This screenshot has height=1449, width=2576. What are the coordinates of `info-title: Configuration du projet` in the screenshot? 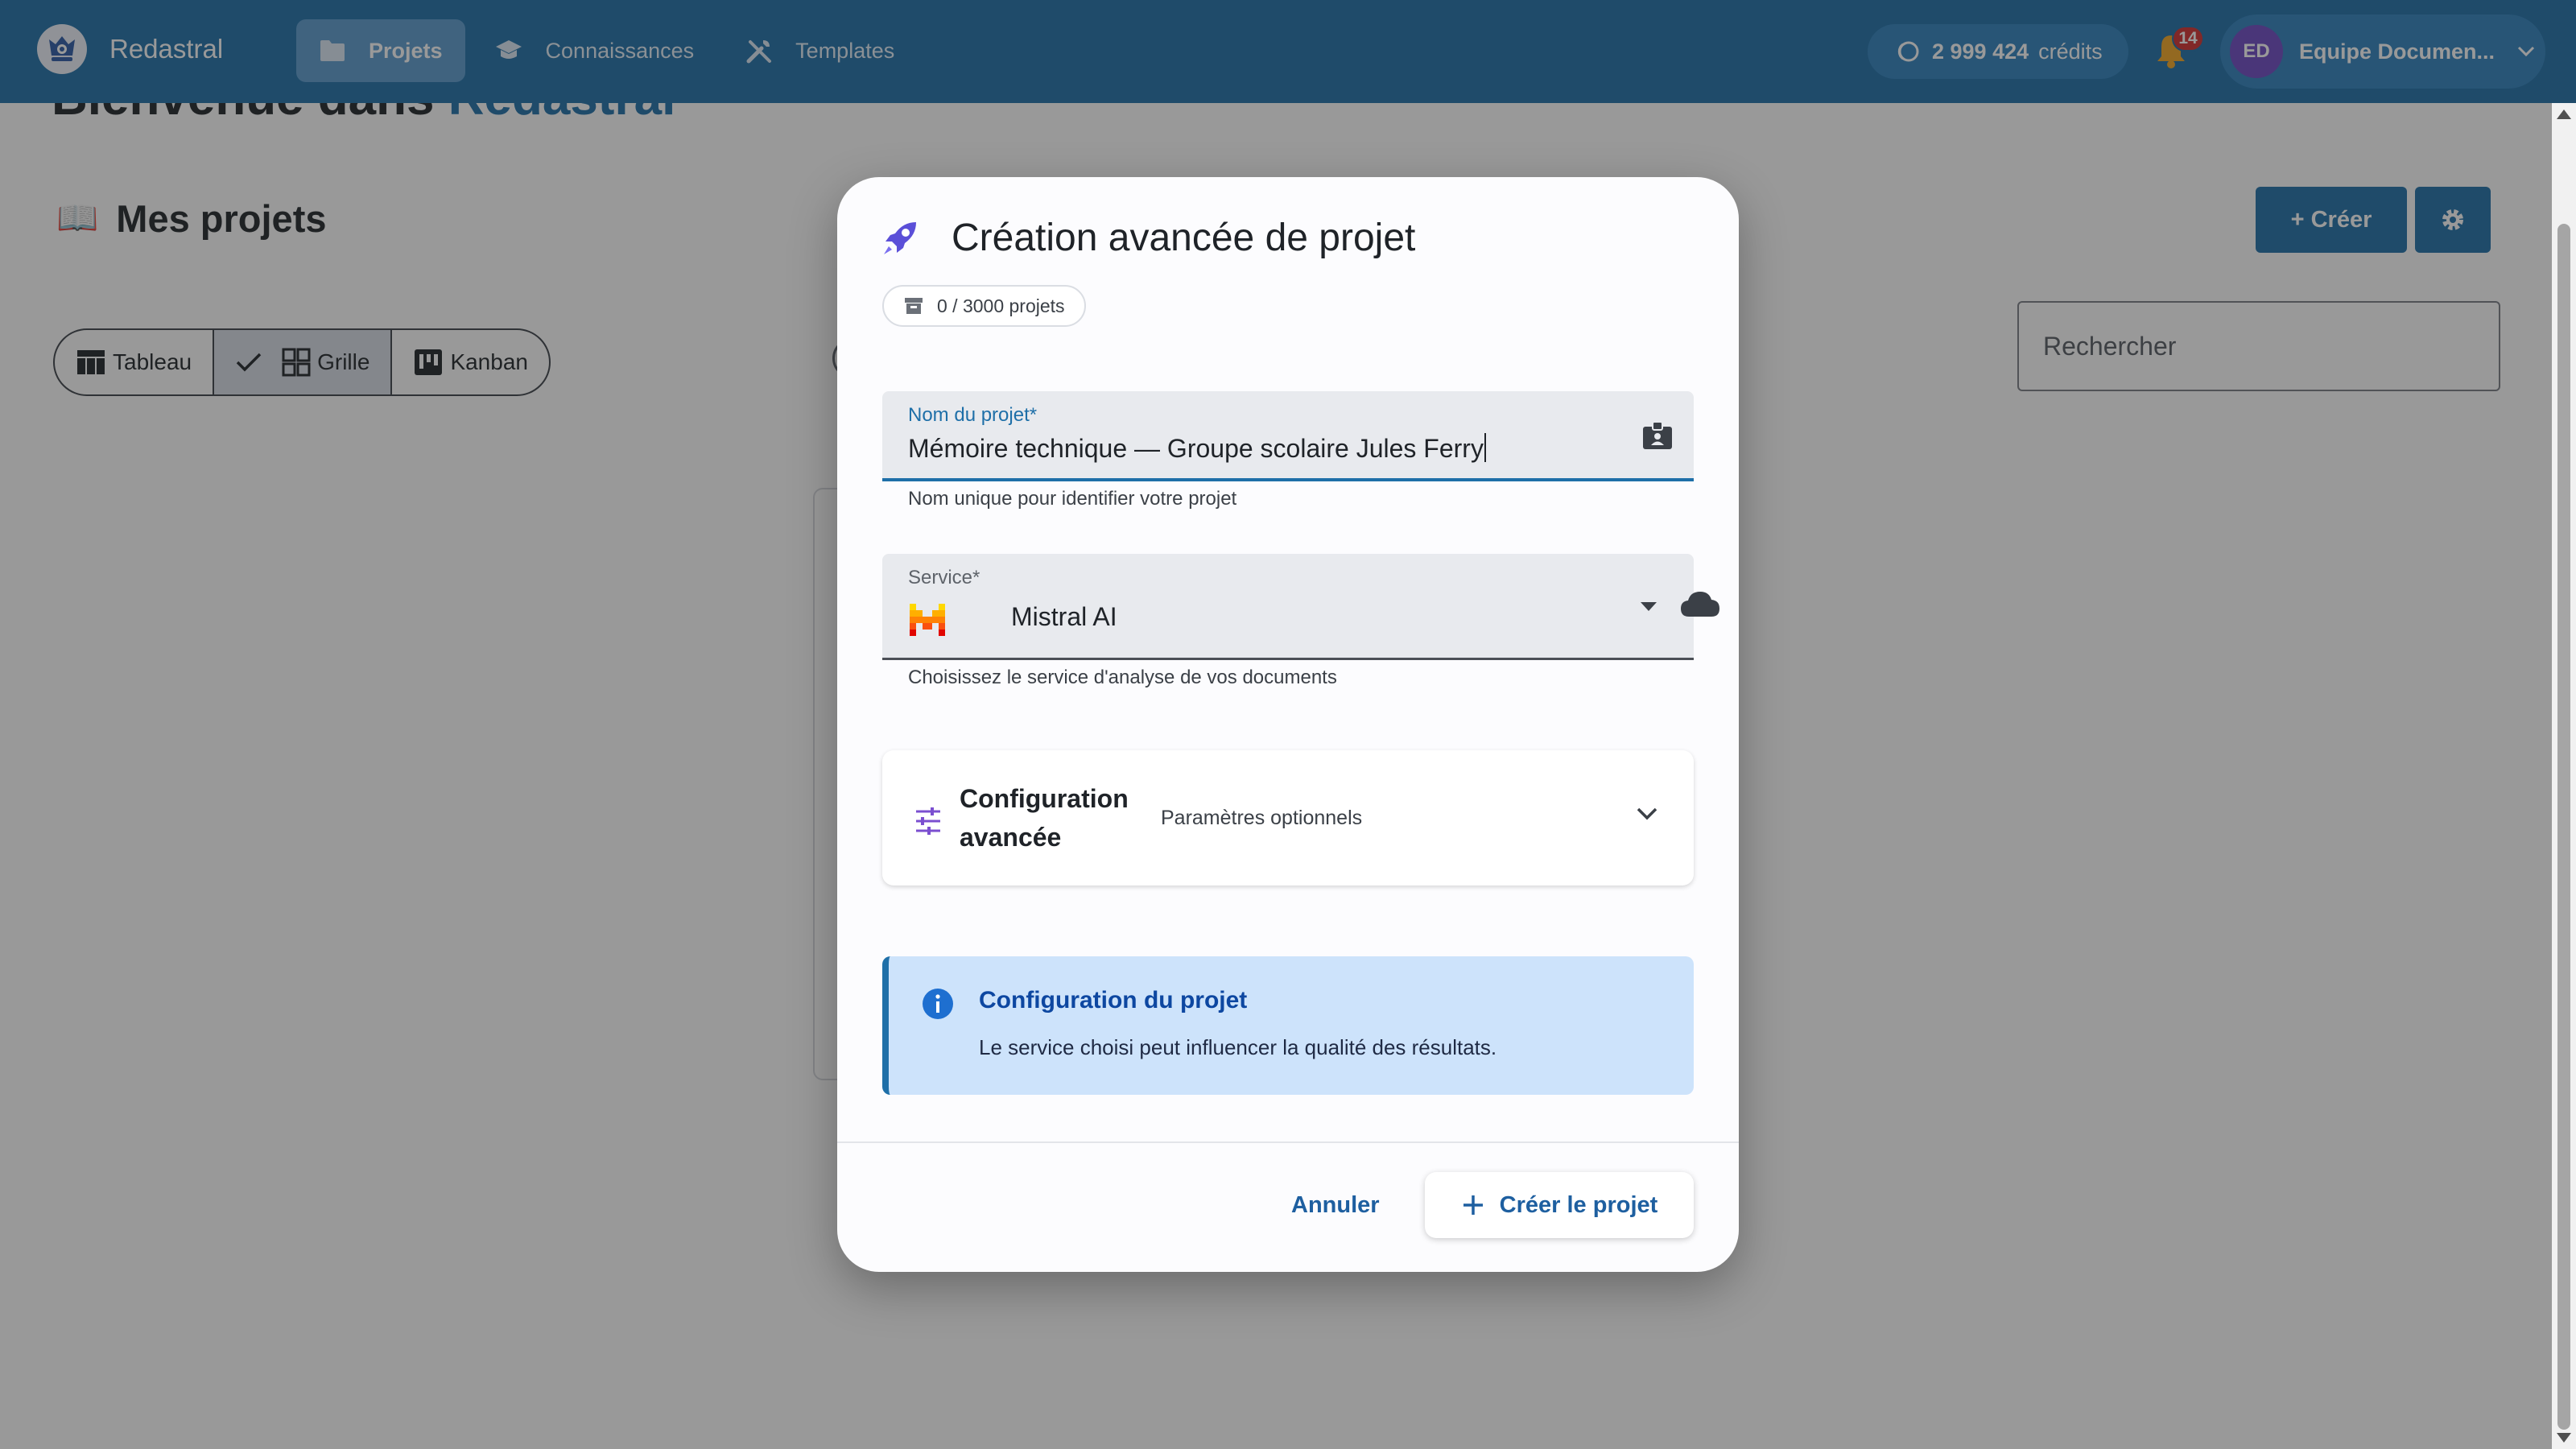 It's located at (1113, 1000).